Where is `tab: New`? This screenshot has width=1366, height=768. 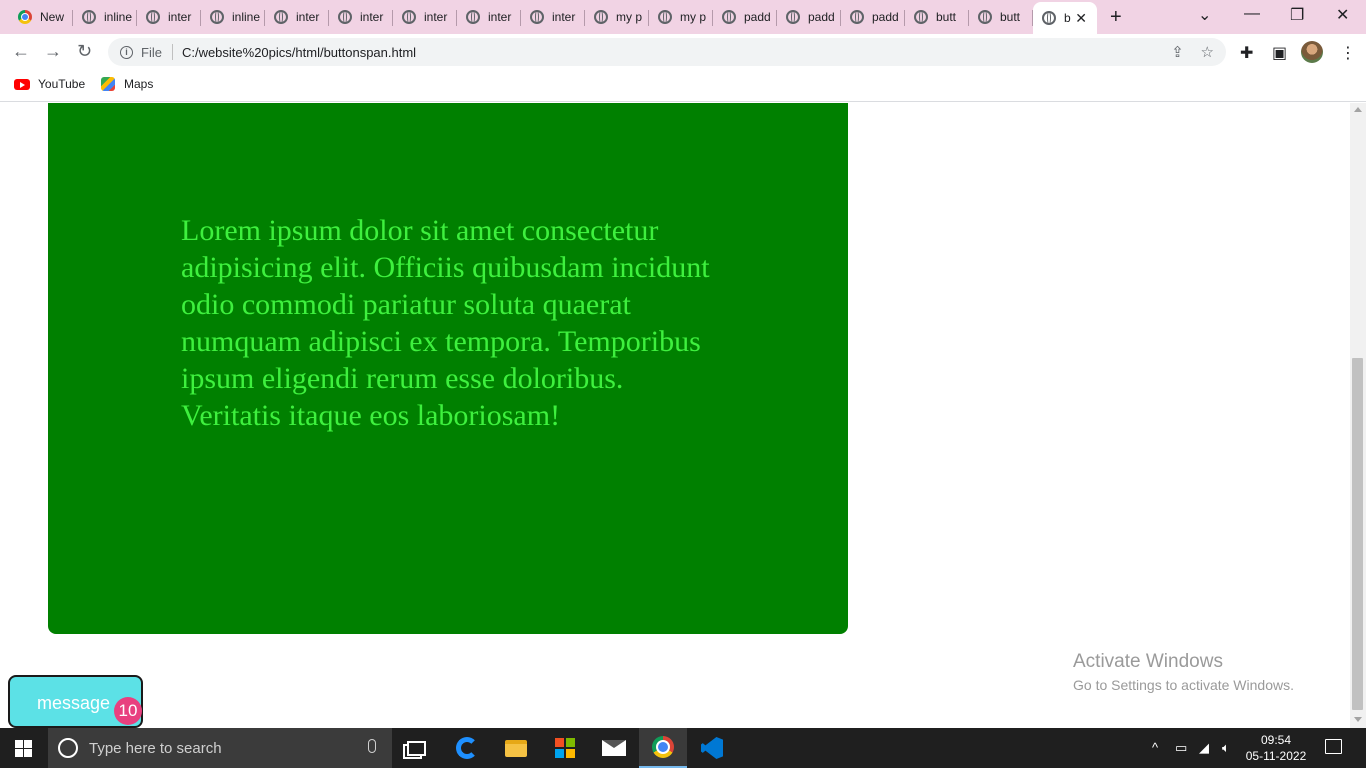
tab: New is located at coordinates (41, 17).